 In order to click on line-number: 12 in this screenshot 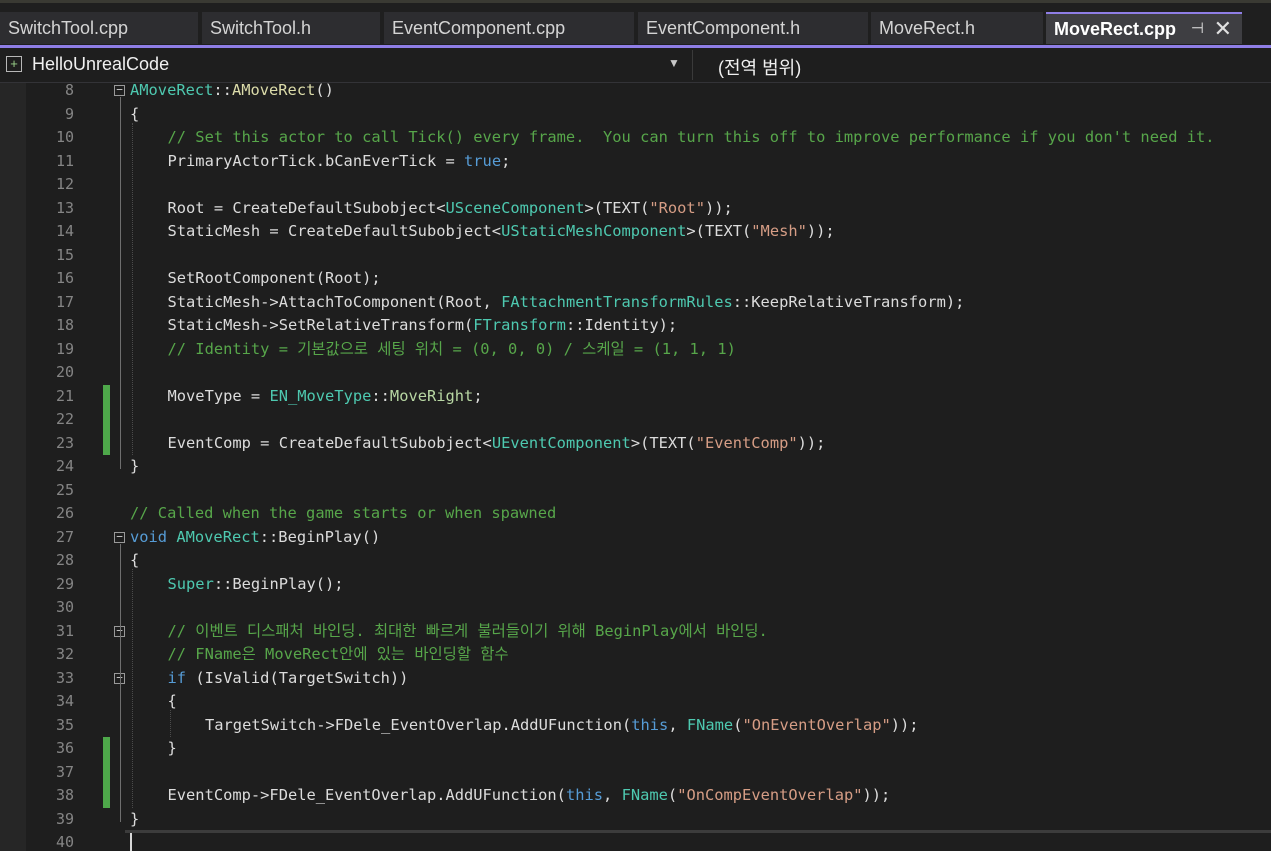, I will do `click(64, 184)`.